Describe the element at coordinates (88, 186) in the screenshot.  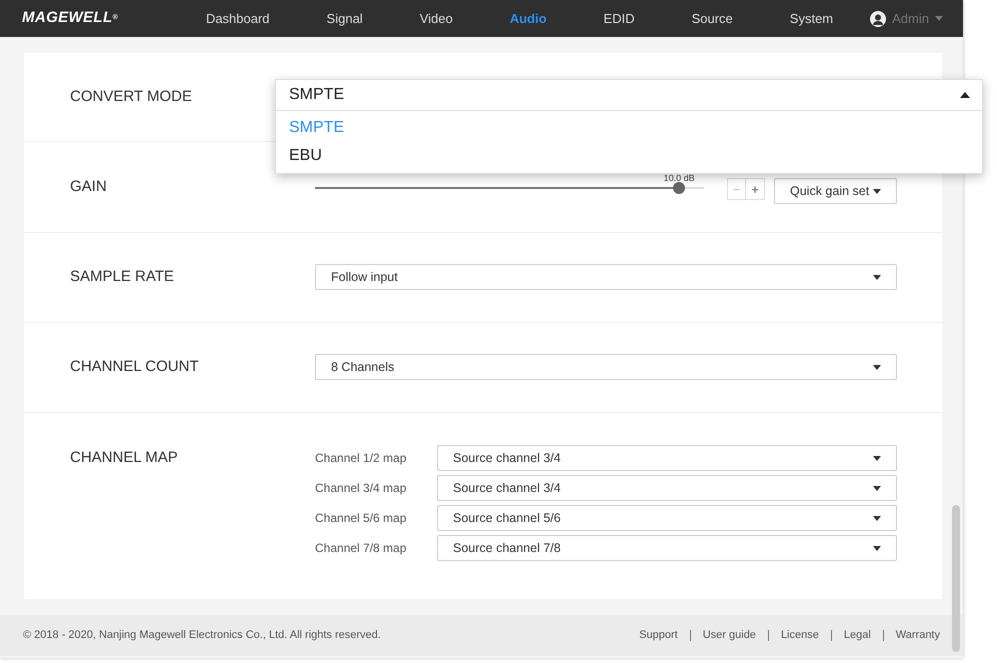
I see `setting-label: GAIN` at that location.